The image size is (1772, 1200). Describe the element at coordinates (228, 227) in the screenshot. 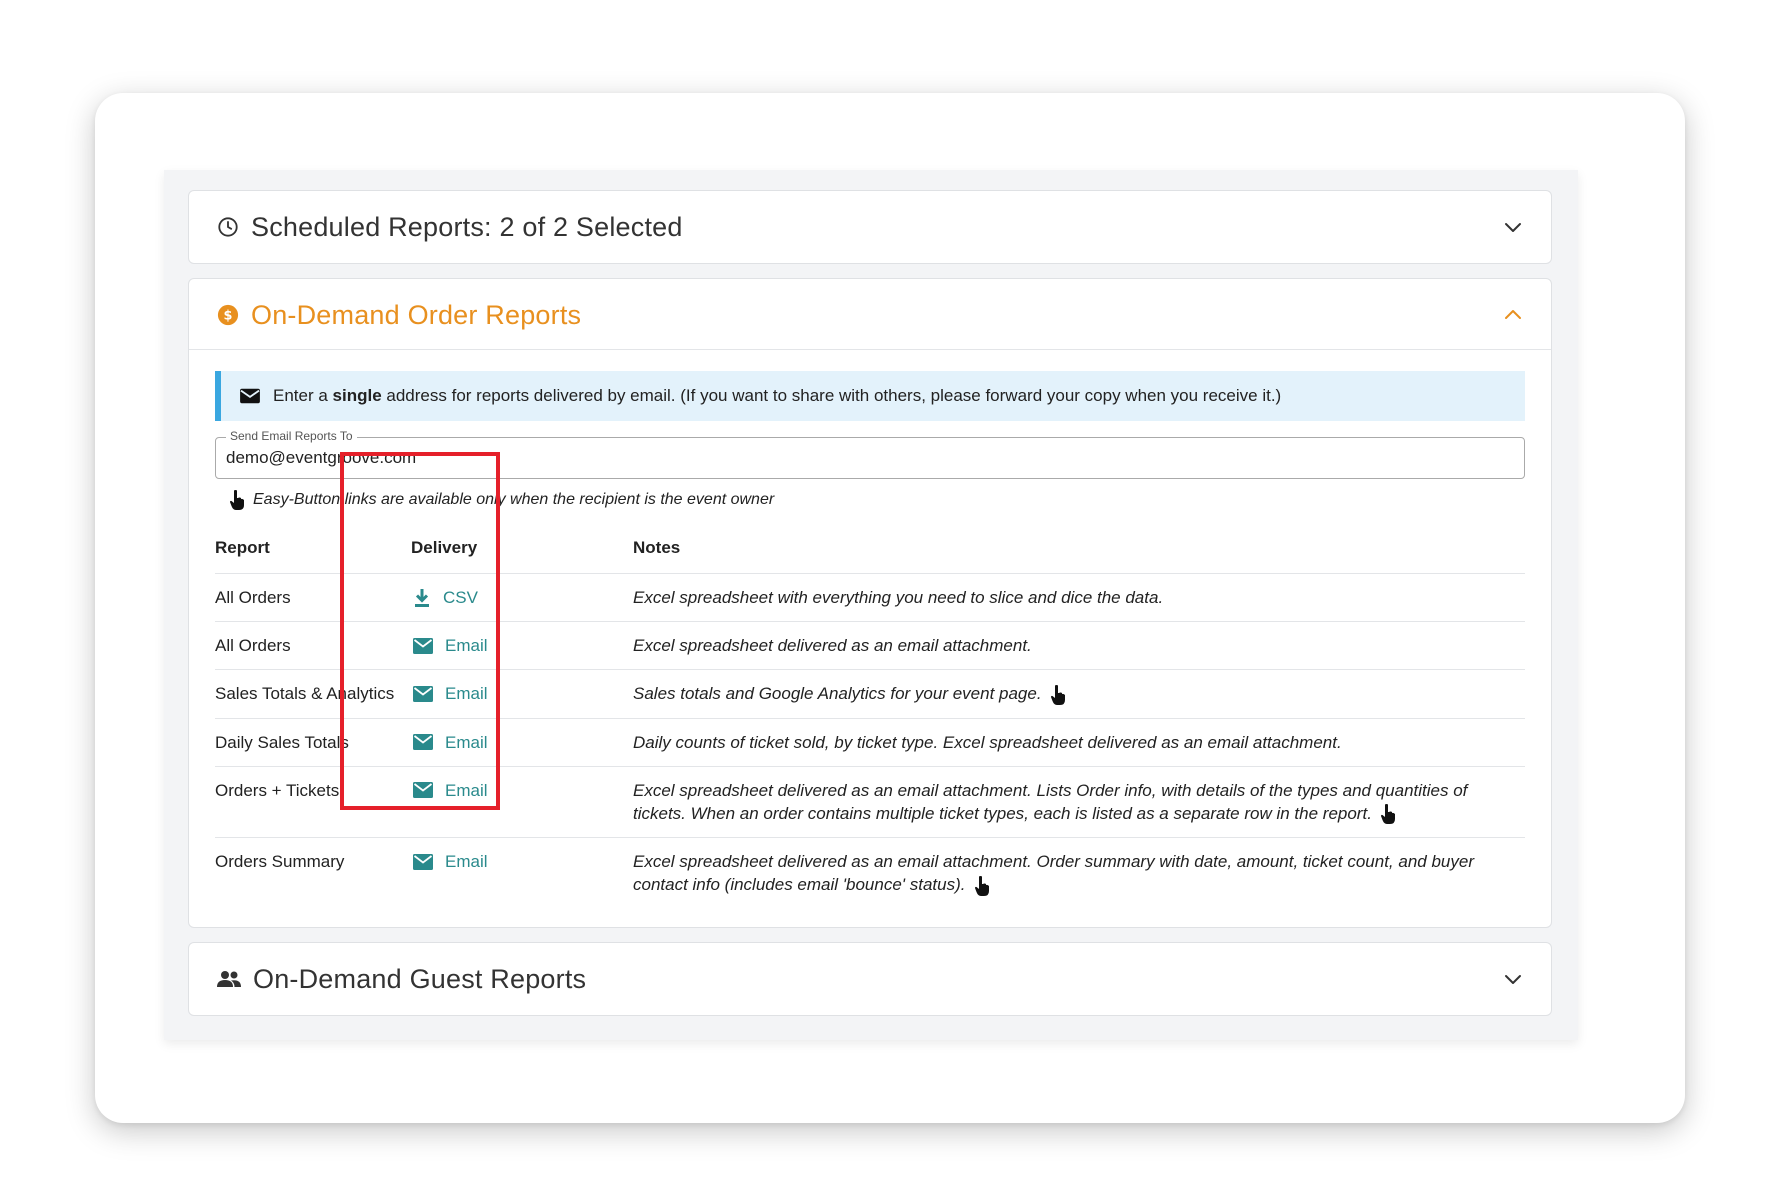

I see `clock-icon` at that location.